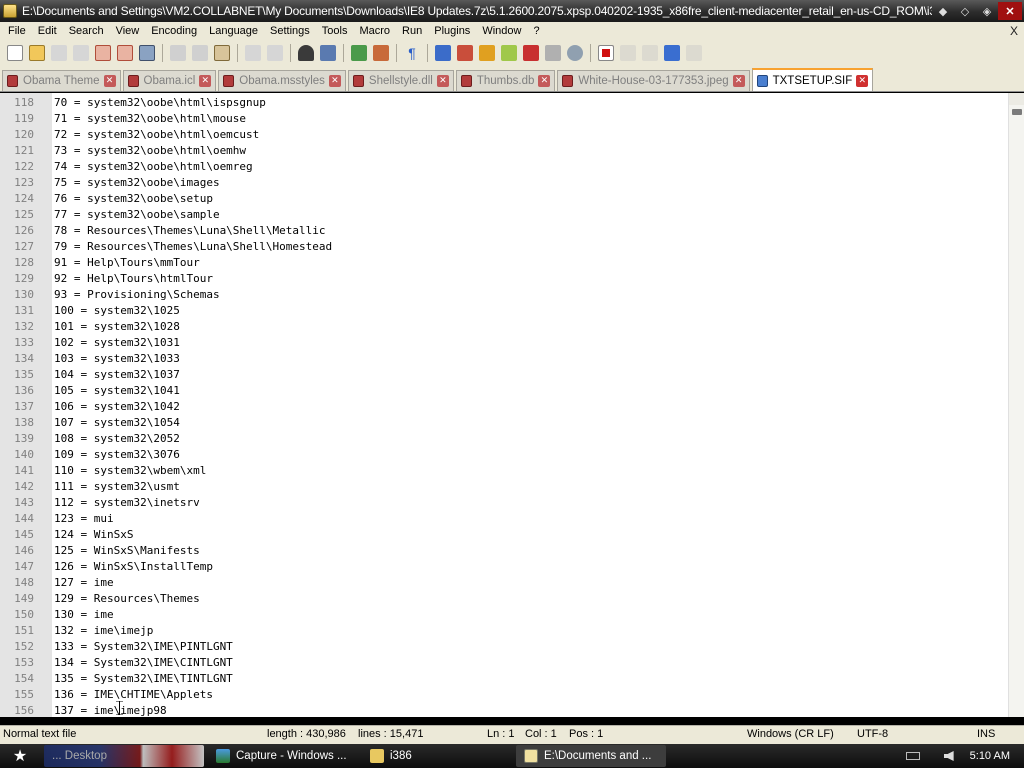  I want to click on menu-plugins: Plugins, so click(452, 31).